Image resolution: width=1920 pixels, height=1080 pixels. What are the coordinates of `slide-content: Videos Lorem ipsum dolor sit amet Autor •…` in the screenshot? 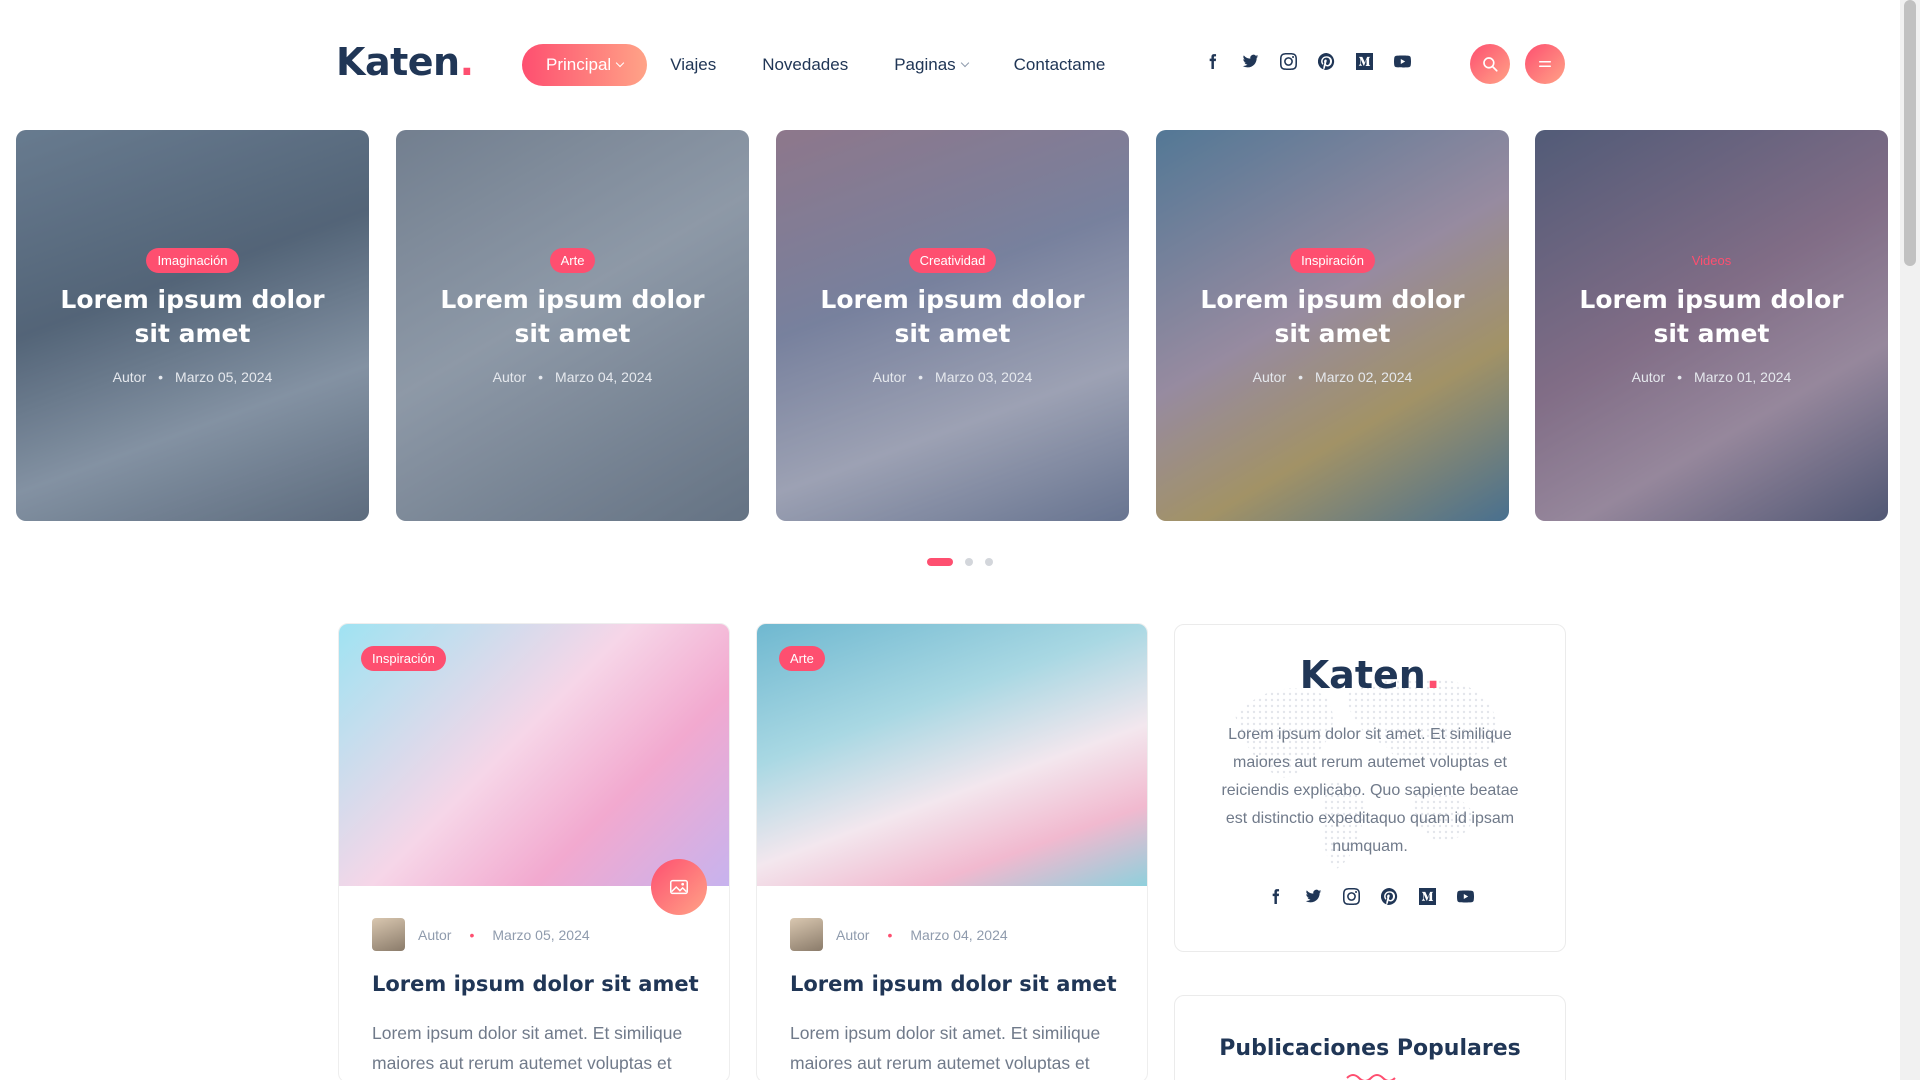 It's located at (1711, 316).